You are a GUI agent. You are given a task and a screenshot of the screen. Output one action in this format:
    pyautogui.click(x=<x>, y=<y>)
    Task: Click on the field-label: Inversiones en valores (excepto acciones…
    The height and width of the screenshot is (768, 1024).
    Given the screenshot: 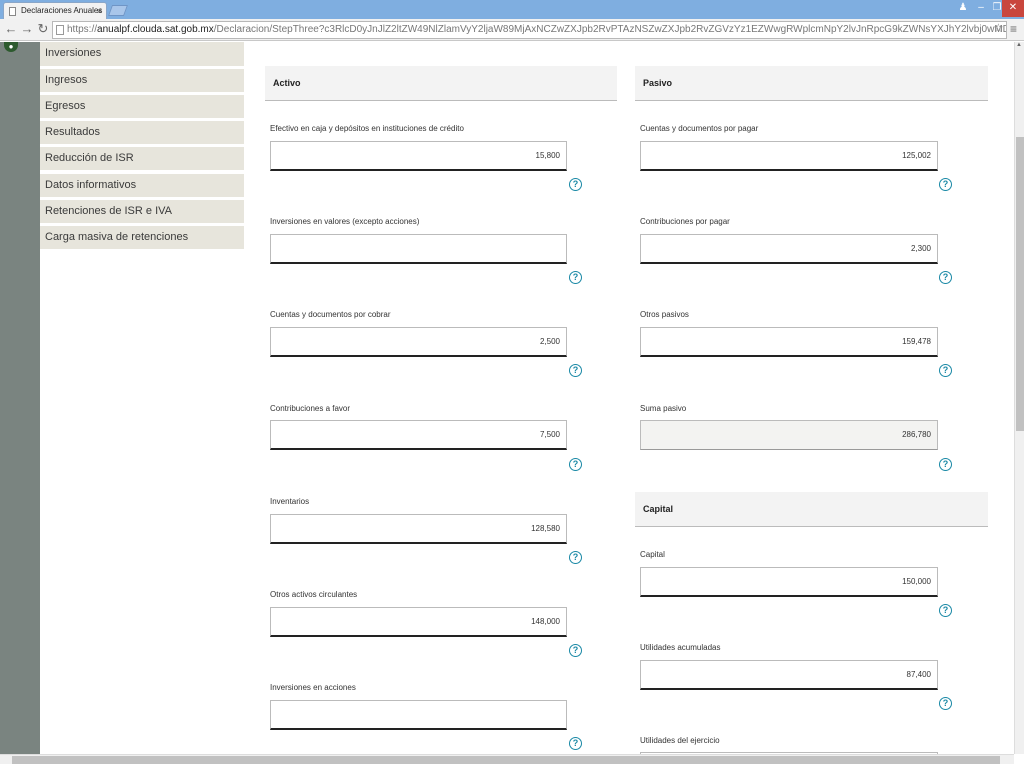 What is the action you would take?
    pyautogui.click(x=345, y=221)
    